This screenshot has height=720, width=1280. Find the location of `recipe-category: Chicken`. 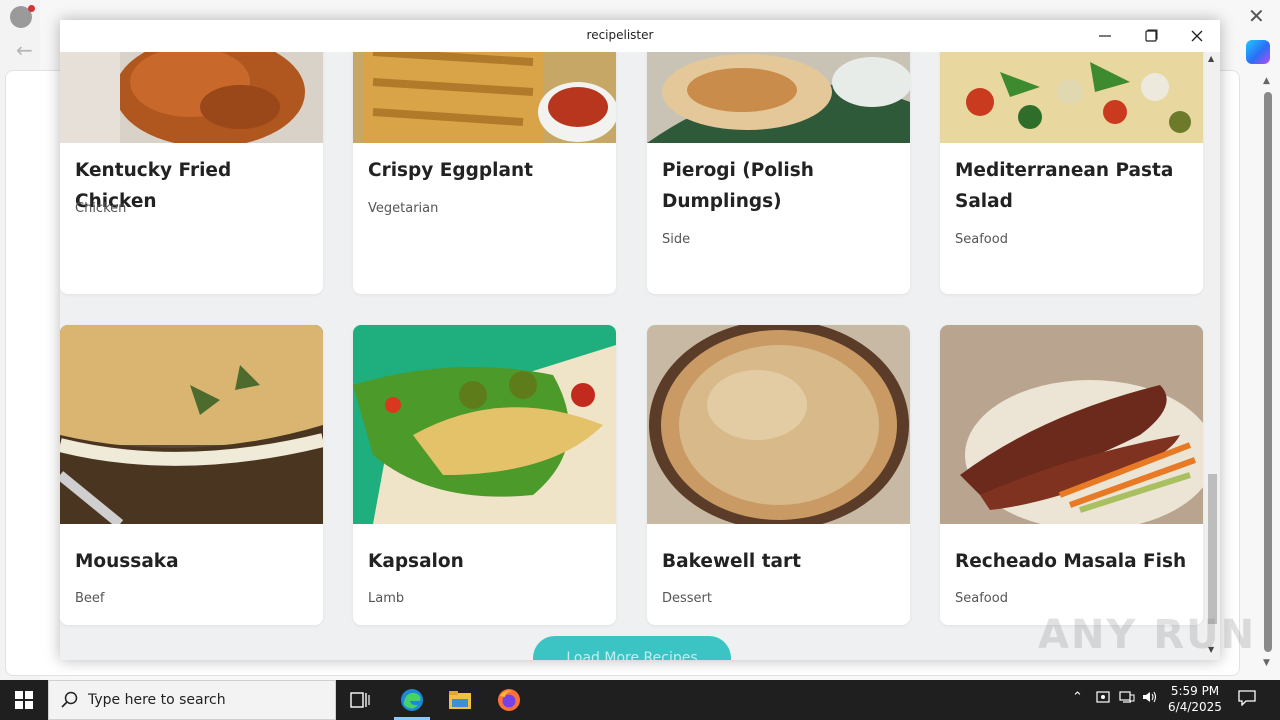

recipe-category: Chicken is located at coordinates (101, 208).